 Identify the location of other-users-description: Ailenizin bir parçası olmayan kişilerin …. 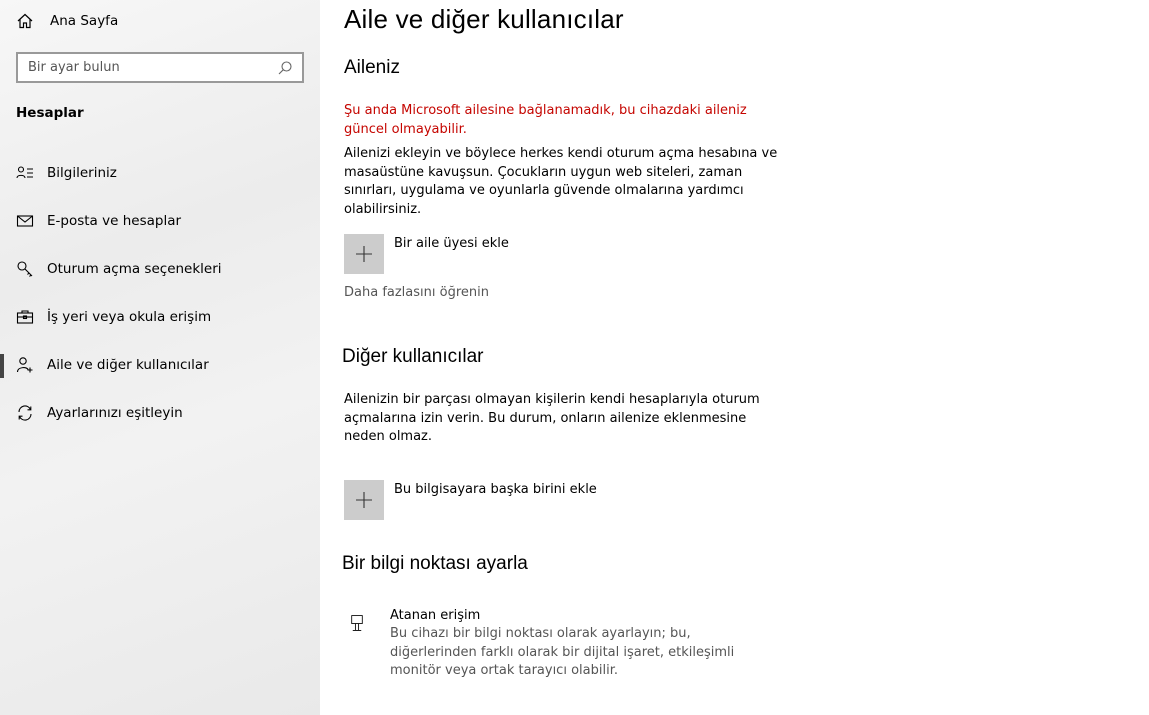
(552, 418).